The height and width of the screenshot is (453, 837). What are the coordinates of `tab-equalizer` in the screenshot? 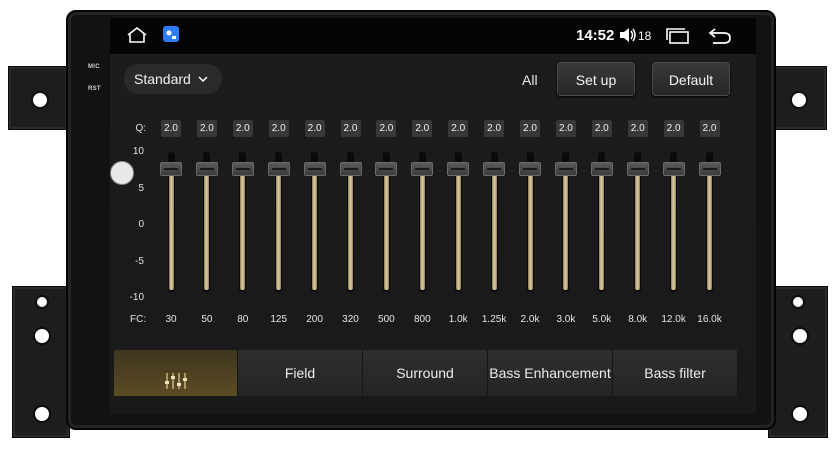 It's located at (176, 373).